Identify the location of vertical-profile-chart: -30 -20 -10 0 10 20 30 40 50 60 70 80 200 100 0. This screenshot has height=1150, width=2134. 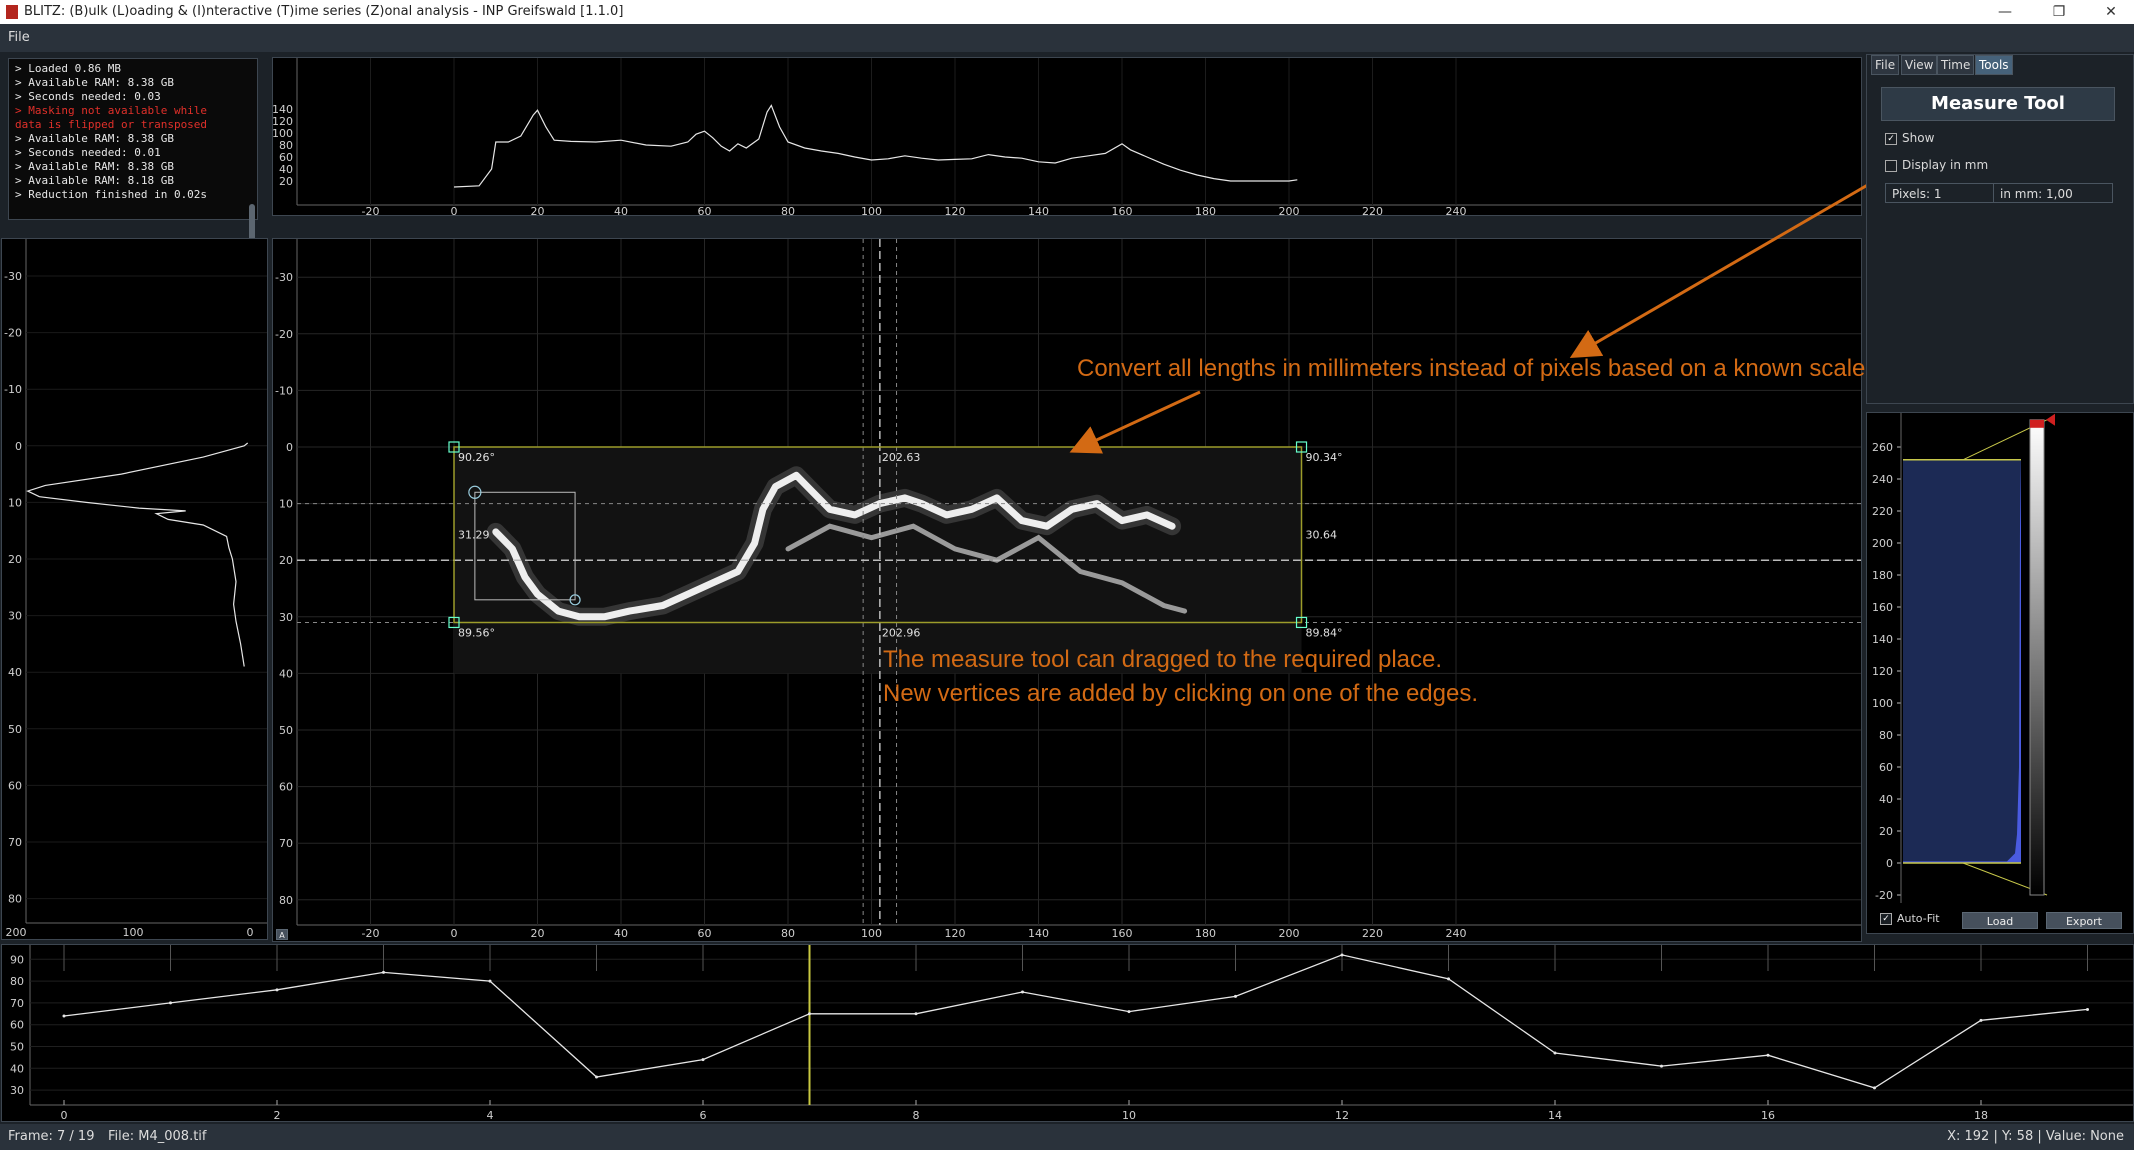
(135, 589).